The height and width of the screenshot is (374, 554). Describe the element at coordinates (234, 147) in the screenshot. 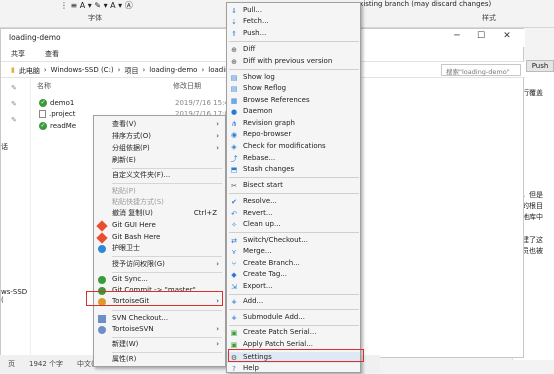

I see `check-modifications-icon: ◈` at that location.